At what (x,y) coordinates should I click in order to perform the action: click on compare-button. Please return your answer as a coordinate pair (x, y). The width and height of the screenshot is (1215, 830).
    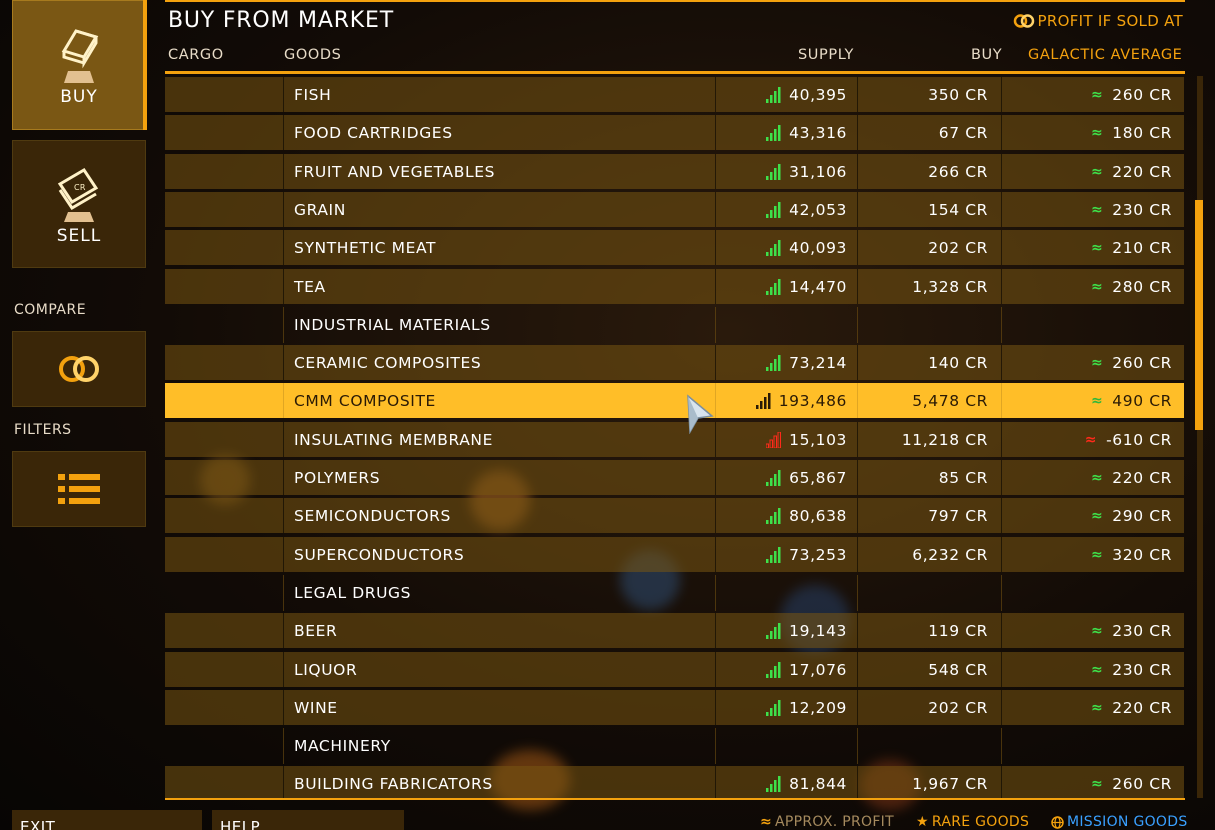
    Looking at the image, I should click on (79, 369).